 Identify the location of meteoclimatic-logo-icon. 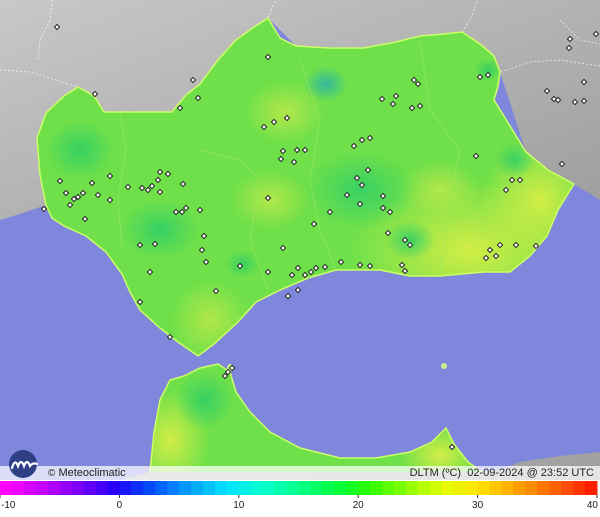
(25, 463).